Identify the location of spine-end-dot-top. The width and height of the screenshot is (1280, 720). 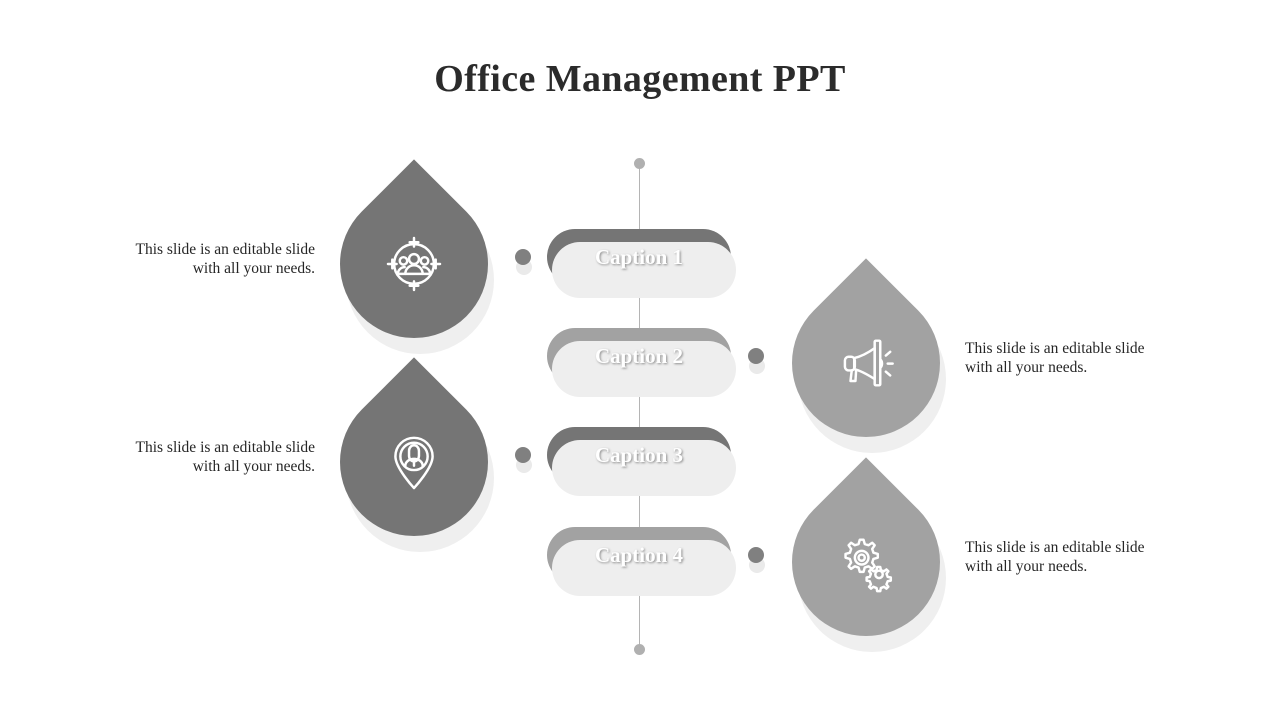
(639, 163).